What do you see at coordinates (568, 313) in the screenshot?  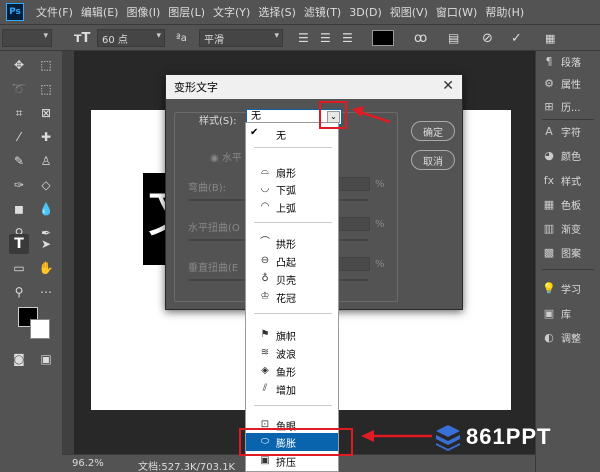 I see `panel-library: ▣ 库` at bounding box center [568, 313].